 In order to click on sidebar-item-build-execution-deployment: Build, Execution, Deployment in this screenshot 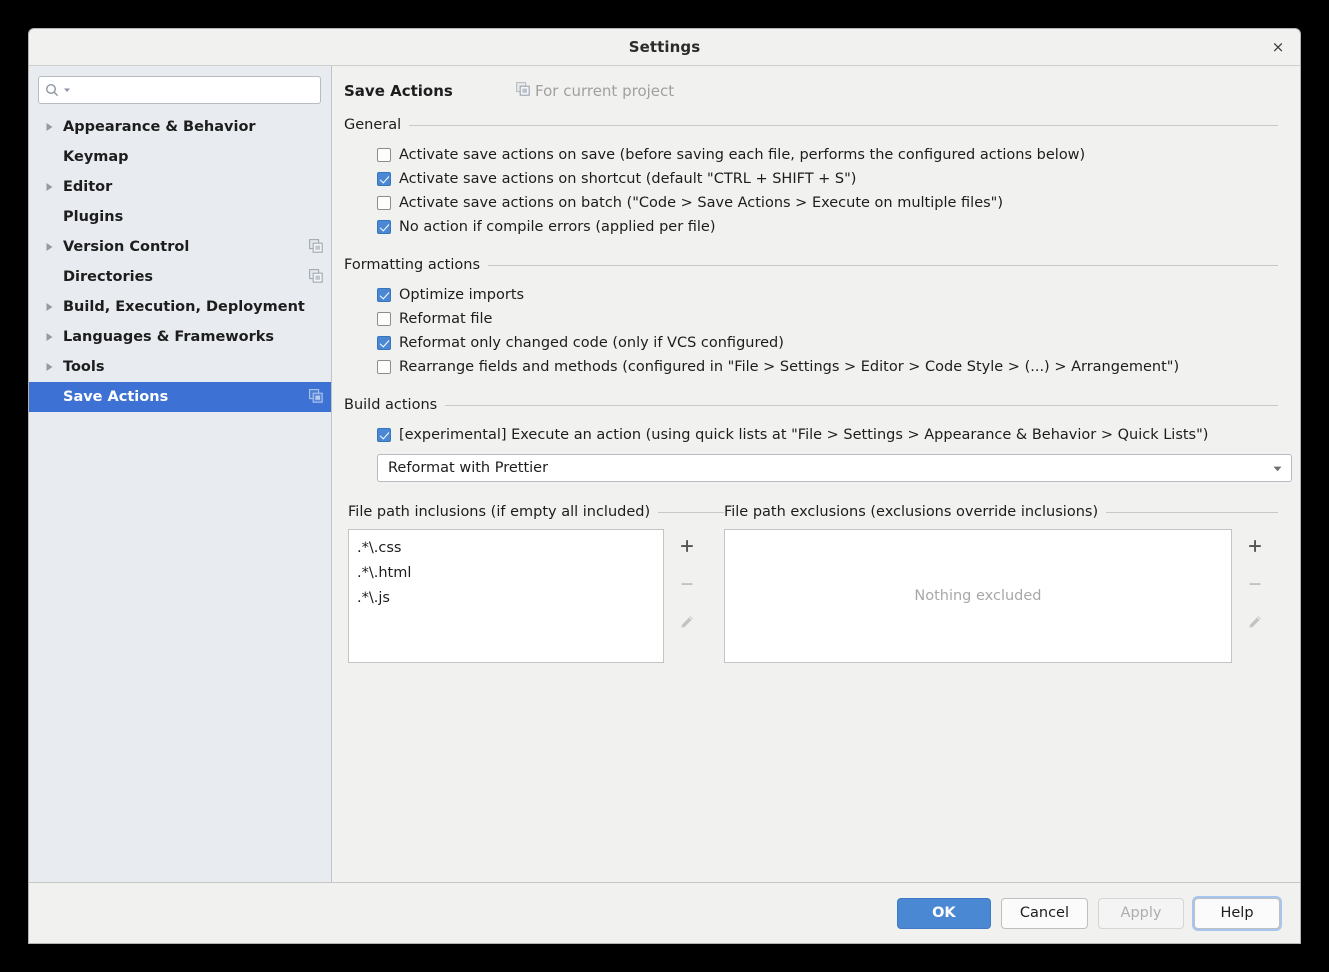, I will do `click(180, 307)`.